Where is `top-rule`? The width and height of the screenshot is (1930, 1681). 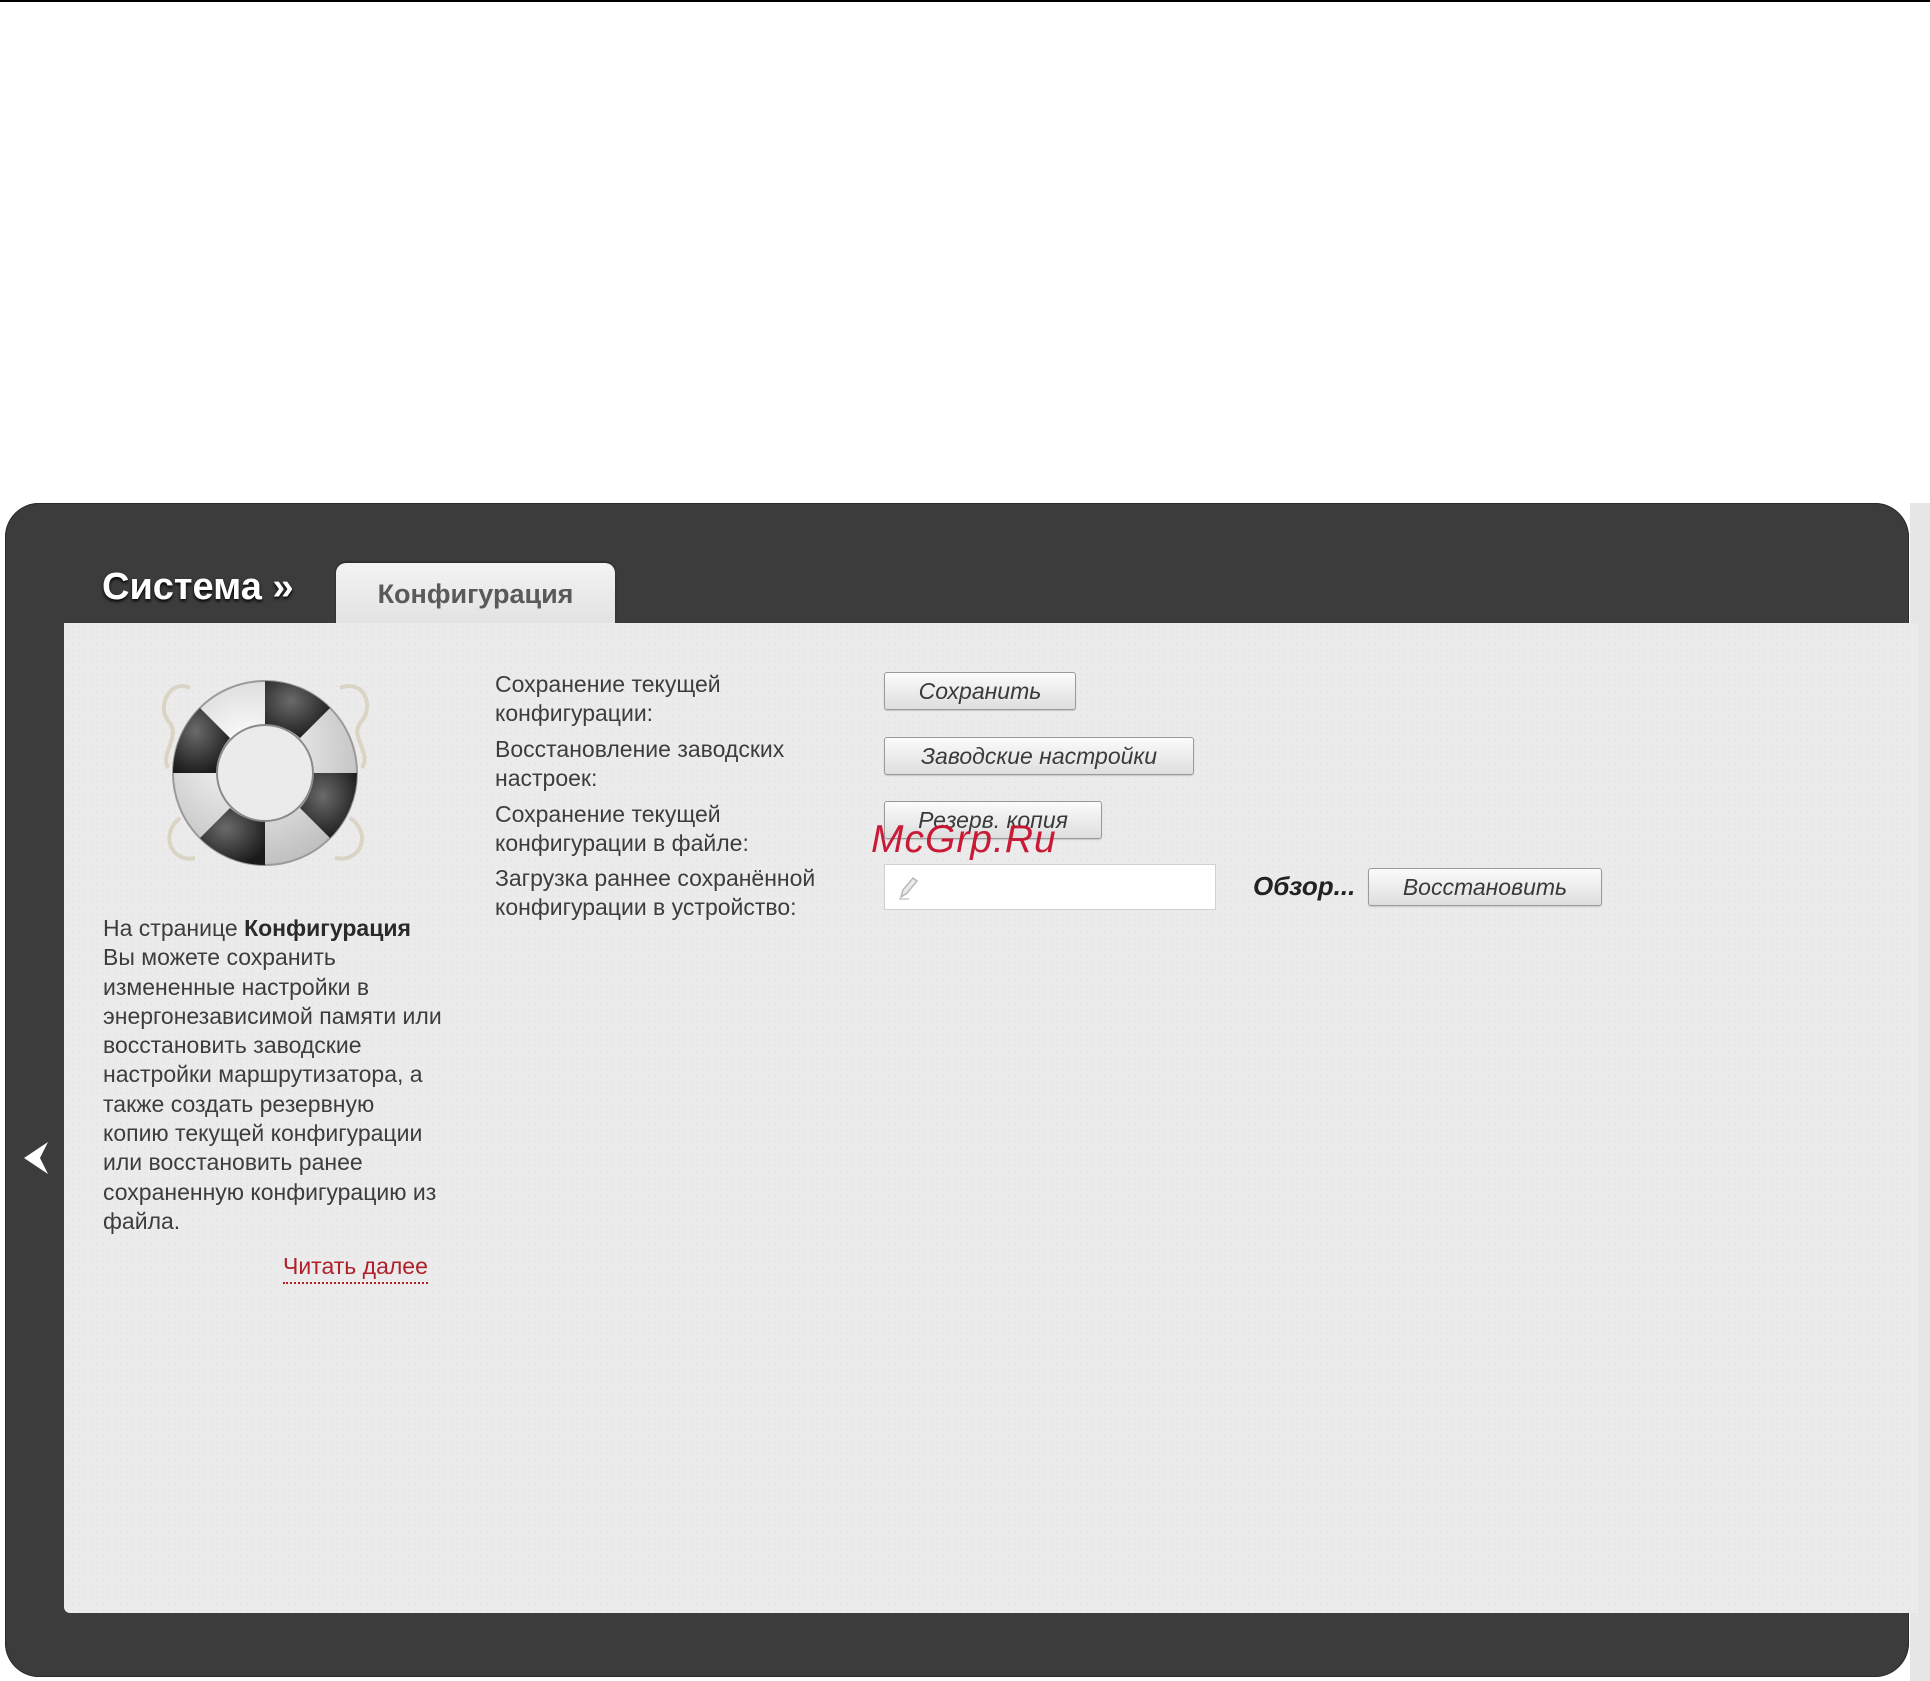 top-rule is located at coordinates (965, 1).